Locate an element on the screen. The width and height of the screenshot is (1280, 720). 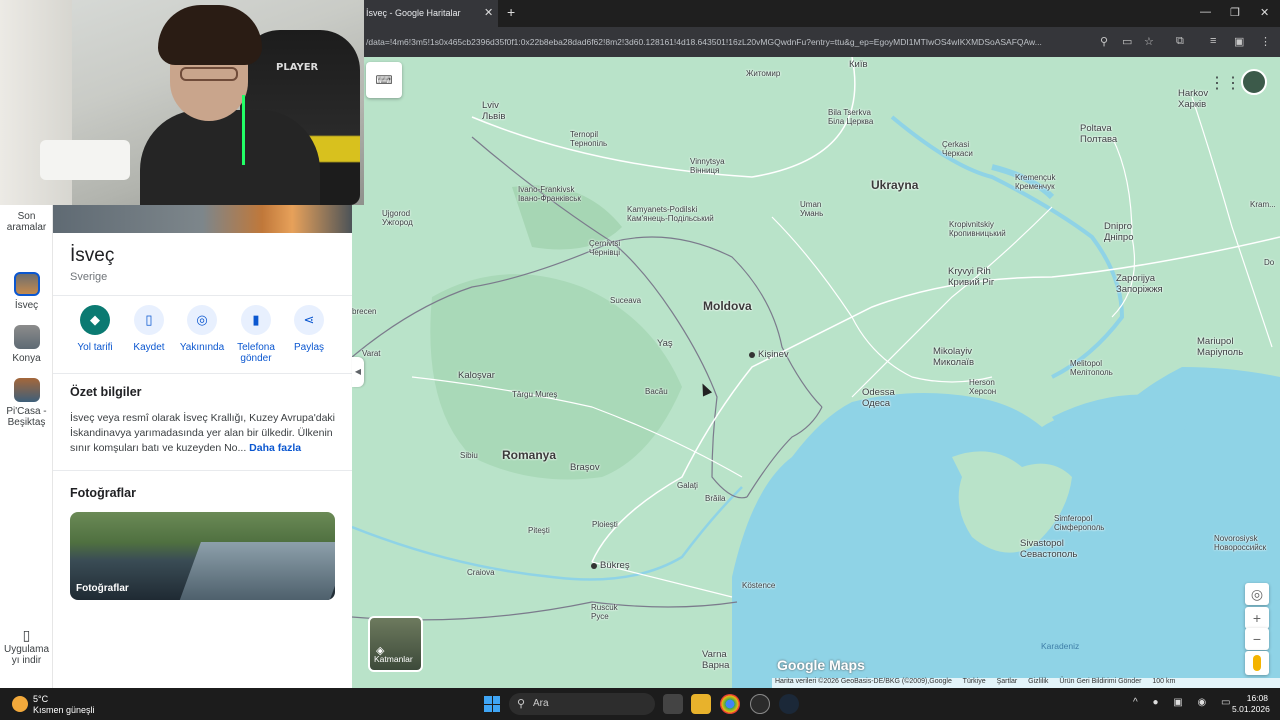
feedback-link: Ürün Geri Bildirimi Gönder is located at coordinates (1100, 681).